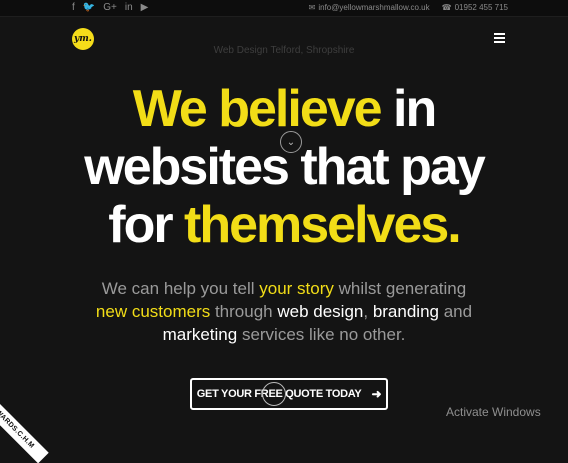 Image resolution: width=568 pixels, height=463 pixels. Describe the element at coordinates (89, 8) in the screenshot. I see `twitter-icon: 🐦` at that location.